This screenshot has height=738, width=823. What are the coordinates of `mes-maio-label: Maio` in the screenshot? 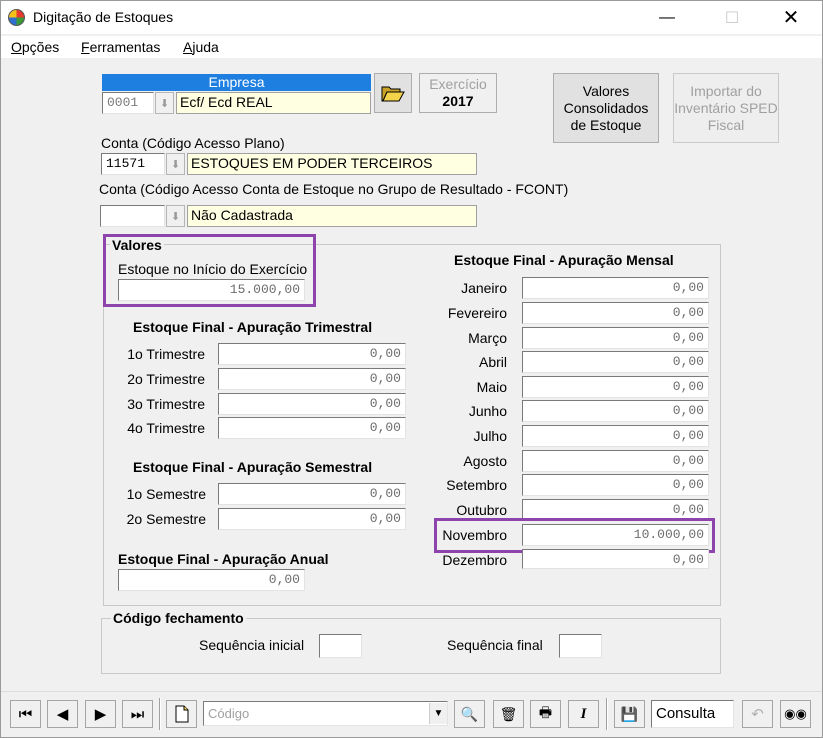 It's located at (491, 387).